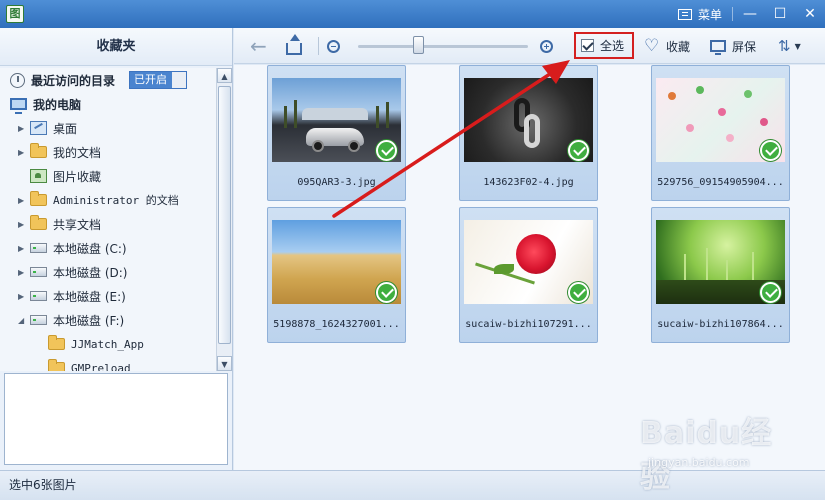 The image size is (825, 500). I want to click on sidebar-item-label: 我的文档, so click(77, 152).